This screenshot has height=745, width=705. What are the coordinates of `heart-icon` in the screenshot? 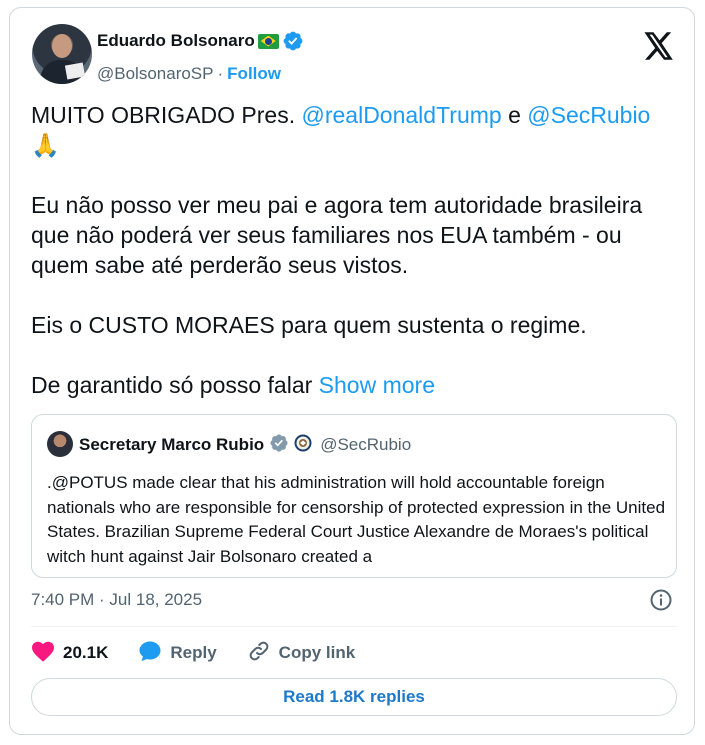 It's located at (43, 653).